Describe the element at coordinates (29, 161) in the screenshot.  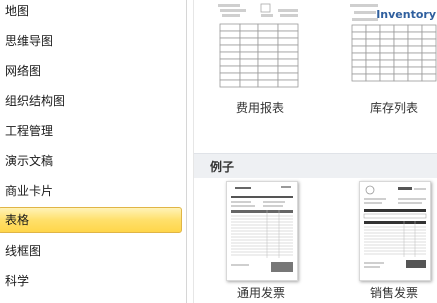
I see `sidebar-item-label: 演示文稿` at that location.